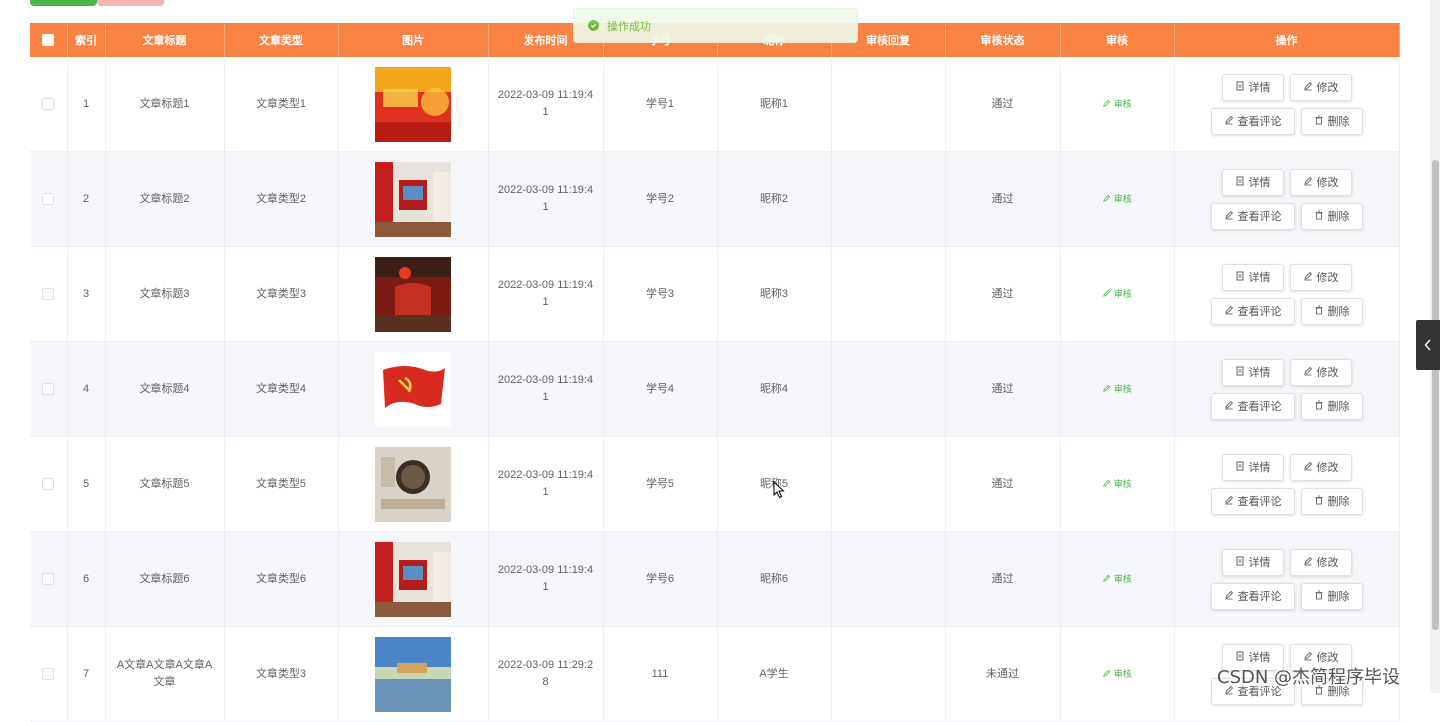 This screenshot has height=722, width=1440. What do you see at coordinates (1122, 483) in the screenshot?
I see `audit-label: 审核` at bounding box center [1122, 483].